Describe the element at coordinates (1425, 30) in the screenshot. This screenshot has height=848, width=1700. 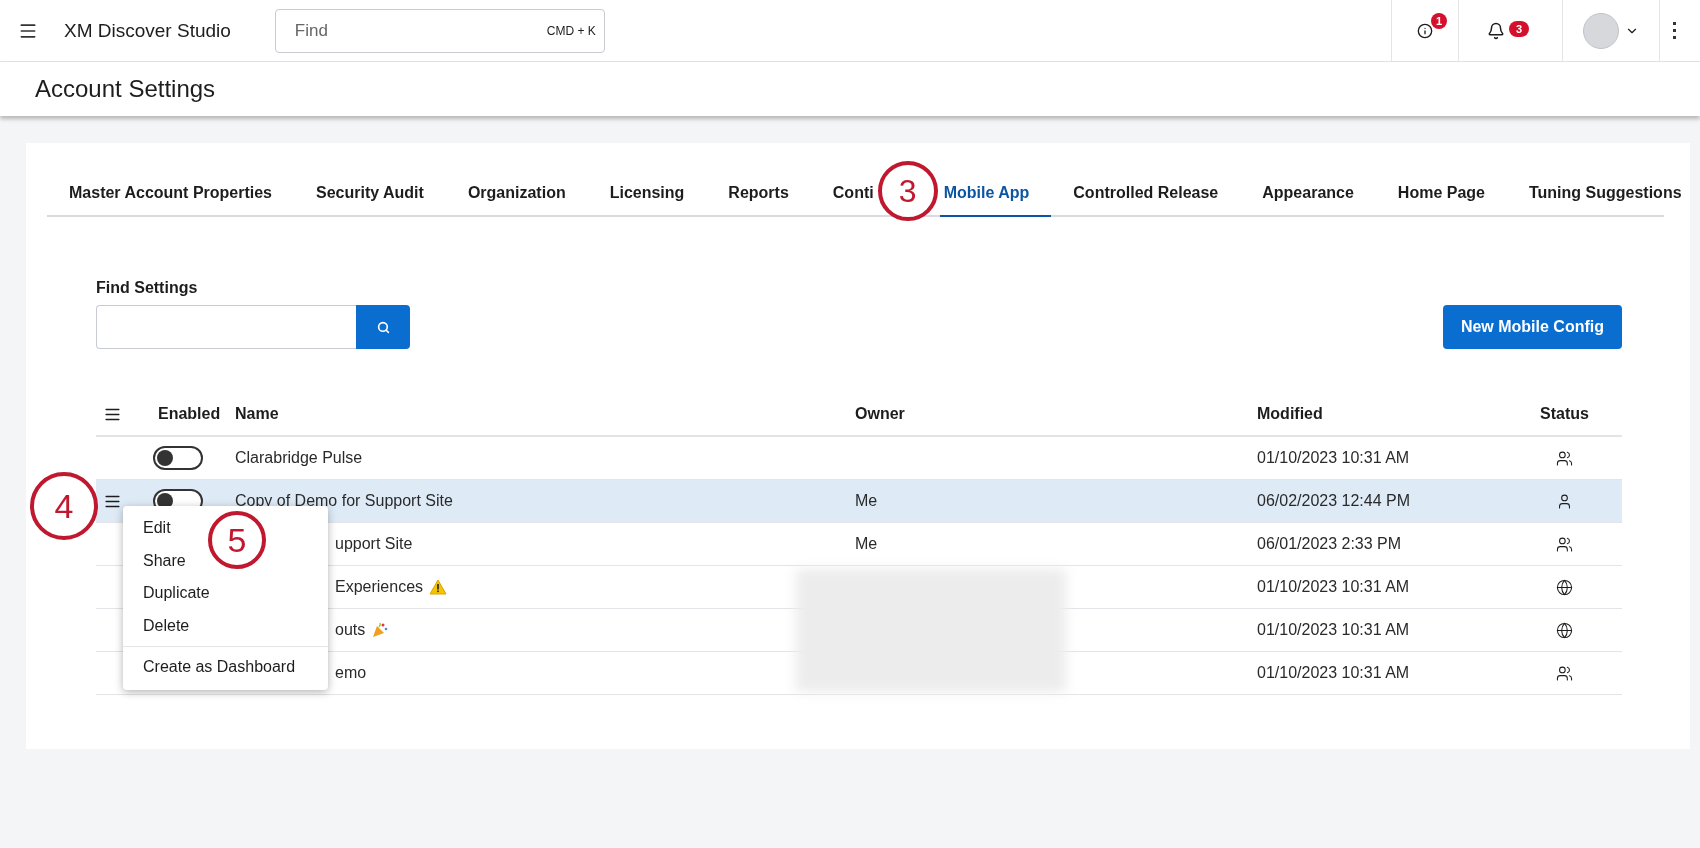
I see `info-icon` at that location.